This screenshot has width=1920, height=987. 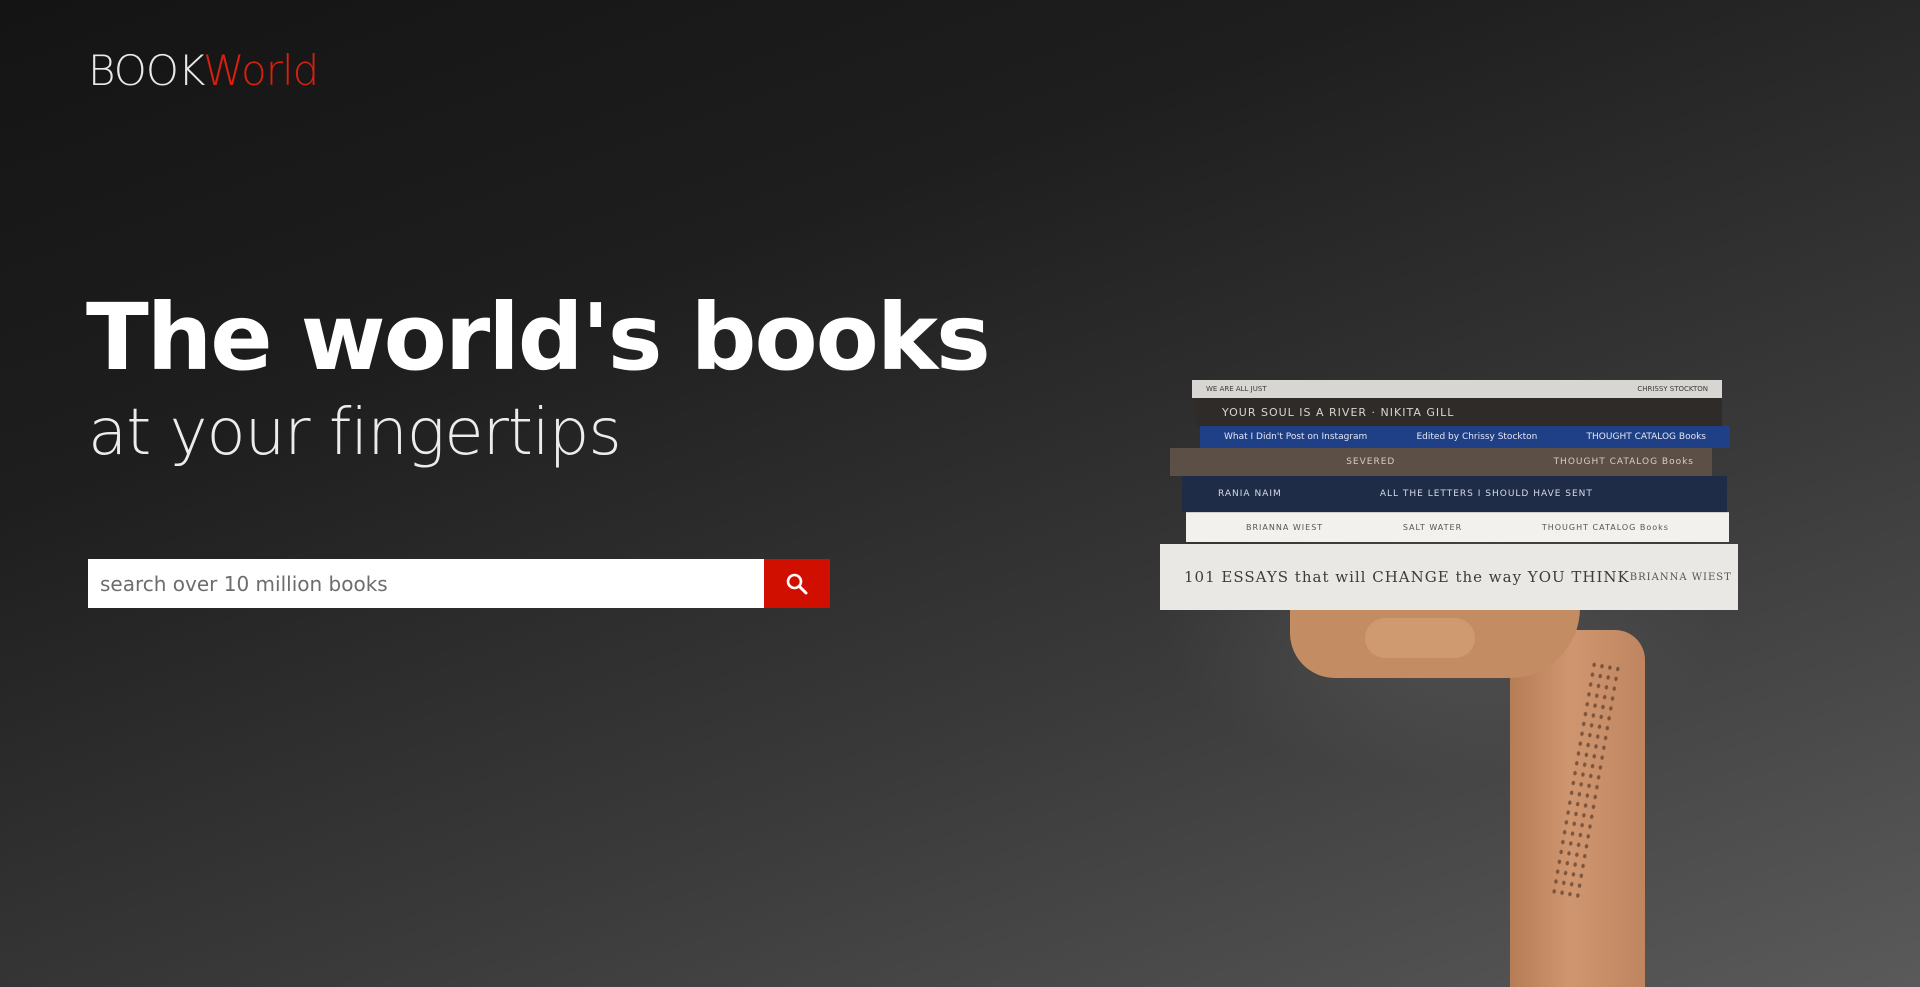 I want to click on brand-logo: BOOKWorld, so click(x=203, y=71).